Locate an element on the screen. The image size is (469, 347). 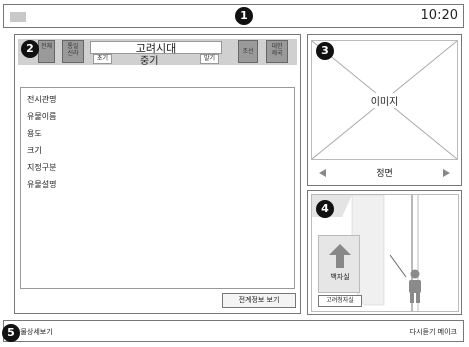
era-button-joseon: 조선 is located at coordinates (248, 51).